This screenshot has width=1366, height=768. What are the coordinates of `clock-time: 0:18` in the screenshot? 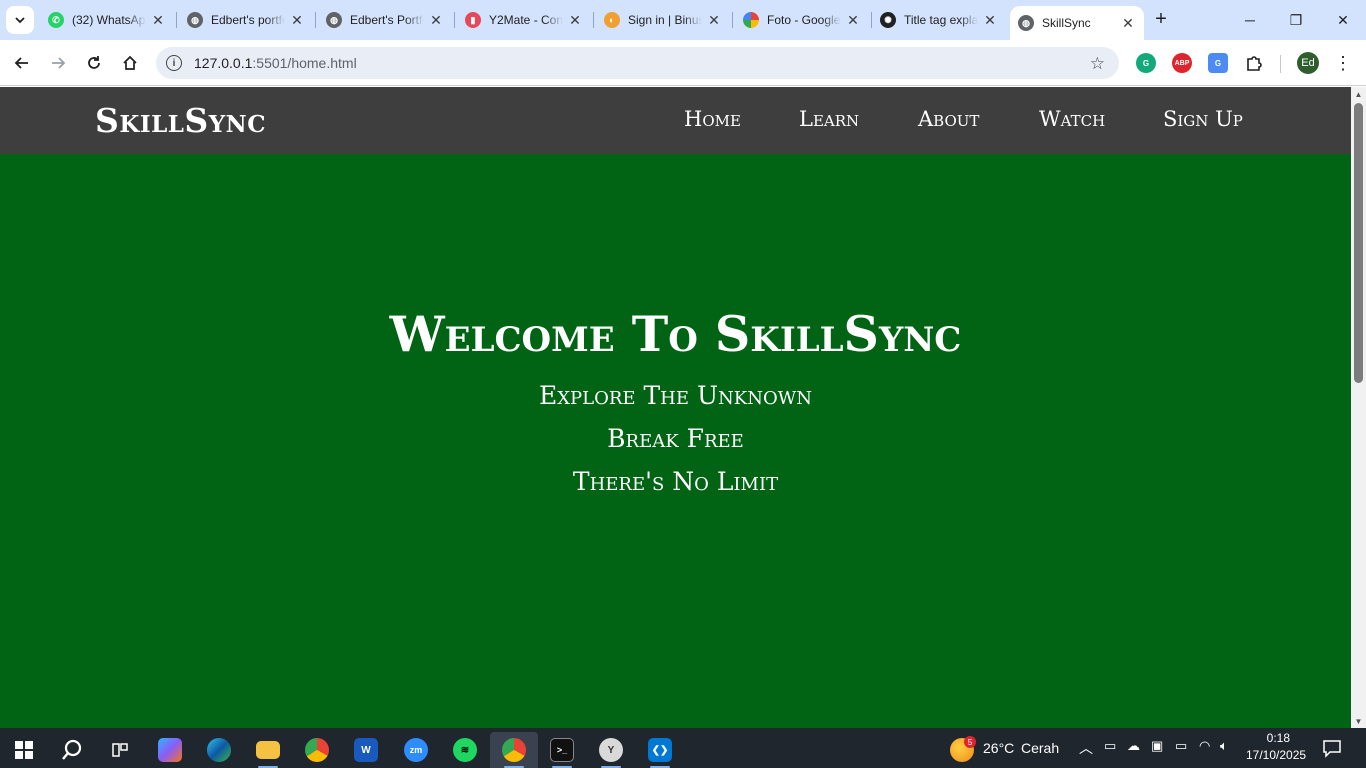 It's located at (1278, 738).